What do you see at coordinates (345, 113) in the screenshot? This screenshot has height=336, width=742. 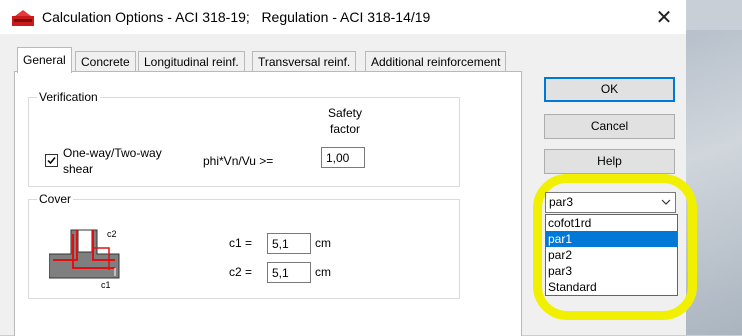 I see `safety-factor-label-line1: Safety` at bounding box center [345, 113].